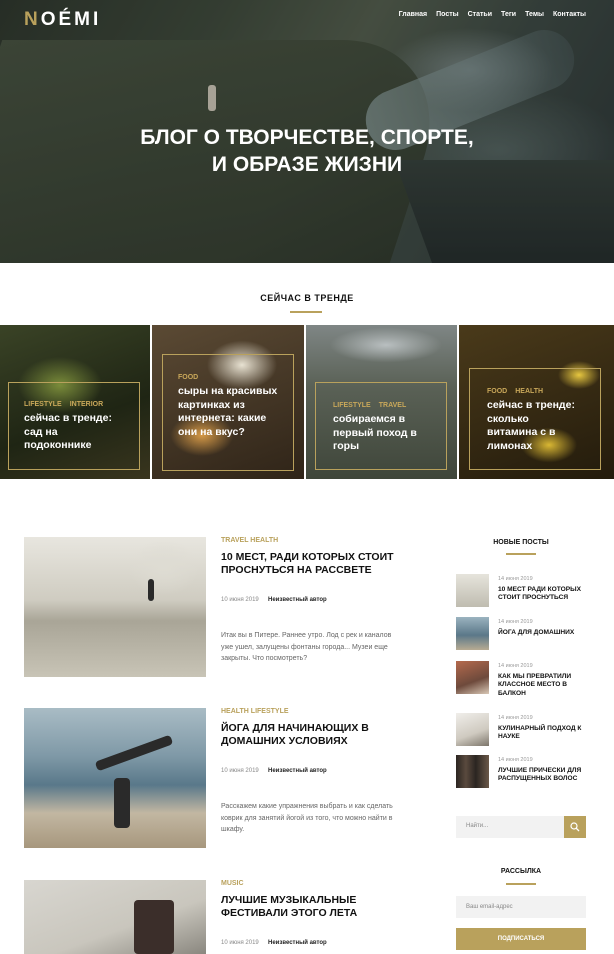 This screenshot has width=614, height=954. What do you see at coordinates (569, 14) in the screenshot?
I see `nav-contacts: Контакты` at bounding box center [569, 14].